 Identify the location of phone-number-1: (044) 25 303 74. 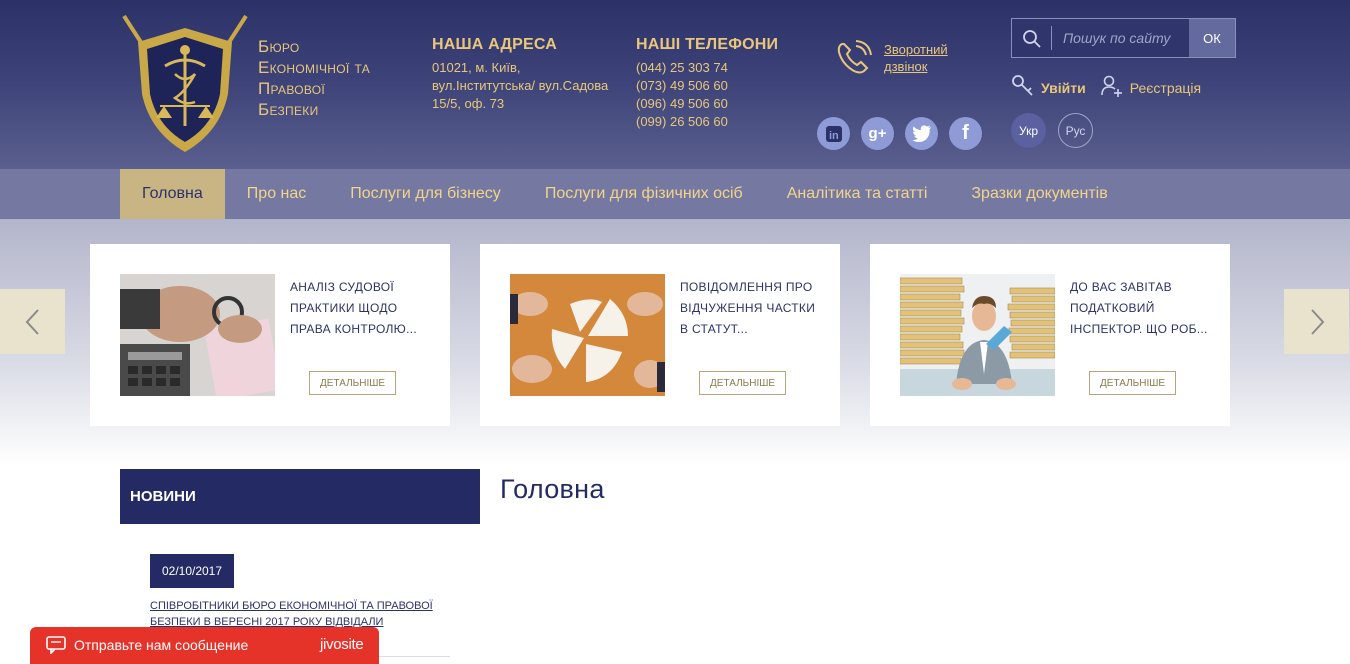
(707, 68).